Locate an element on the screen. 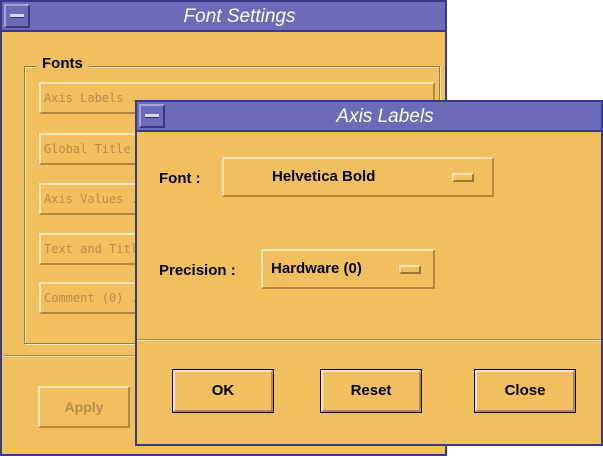  fonts-group-title: Fonts is located at coordinates (62, 64).